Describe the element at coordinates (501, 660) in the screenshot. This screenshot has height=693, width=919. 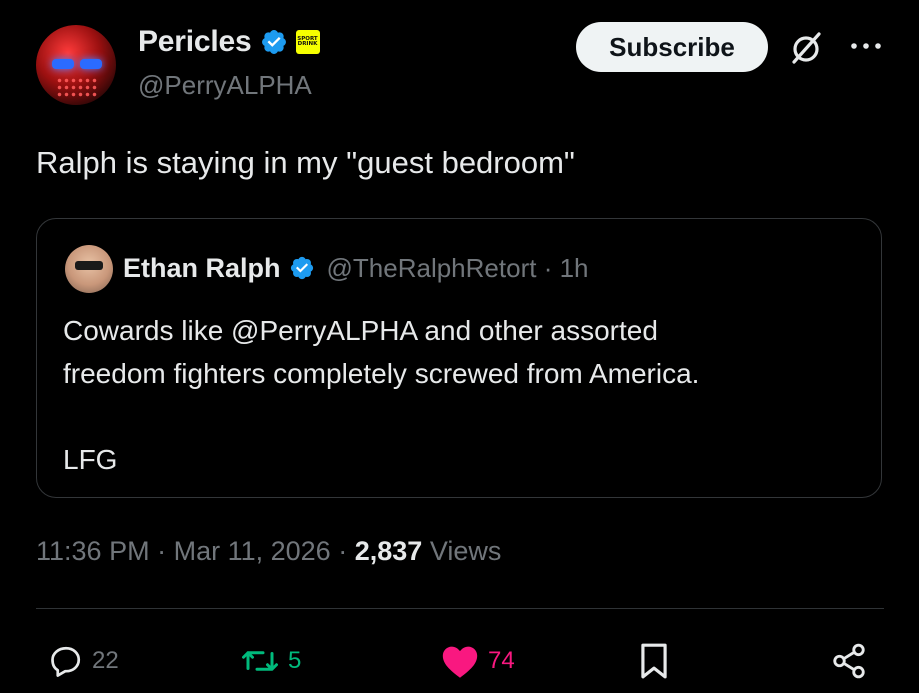
I see `like-count: 74` at that location.